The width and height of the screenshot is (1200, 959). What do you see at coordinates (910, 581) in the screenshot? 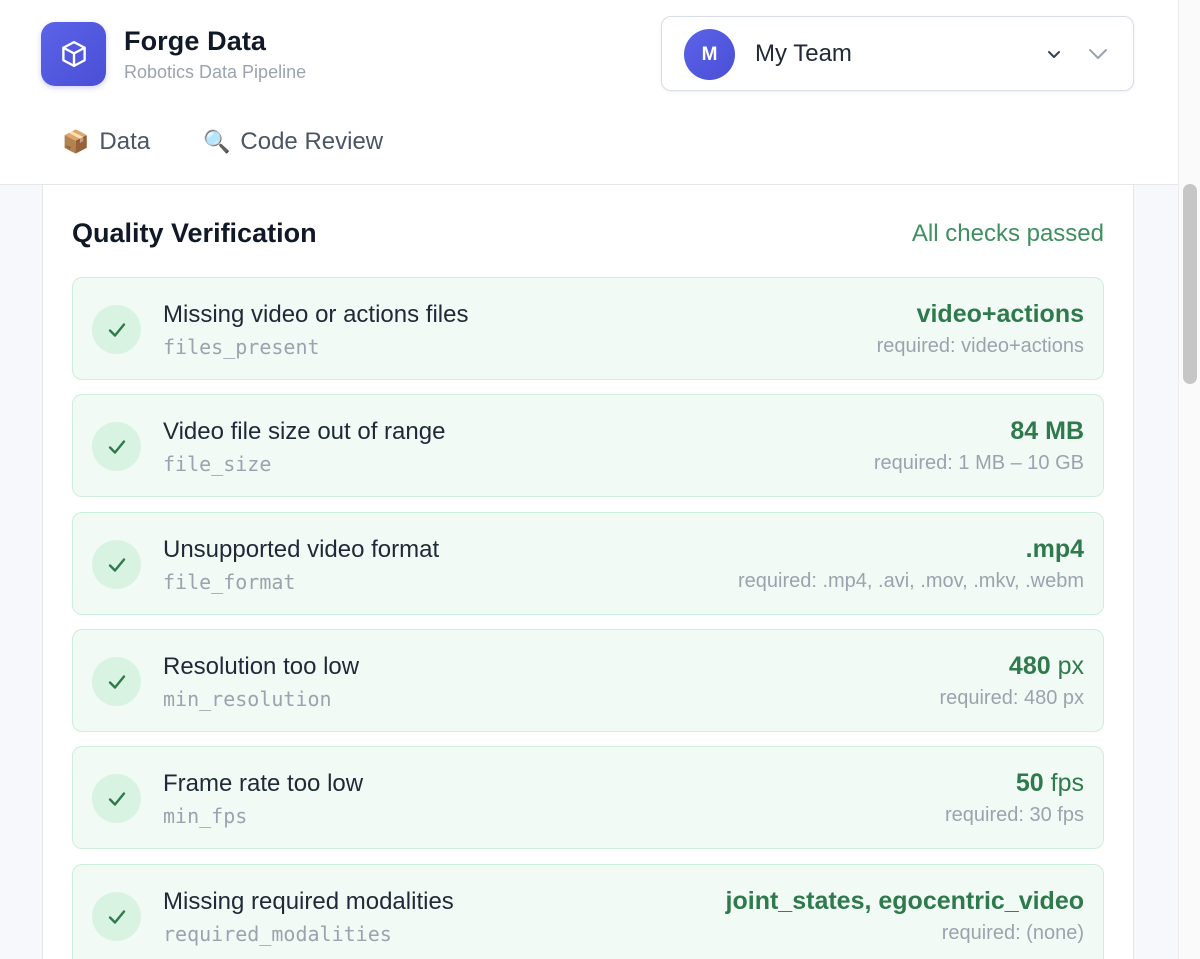
I see `check-required: required: .mp4, .avi, .mov, .mkv, .webm` at bounding box center [910, 581].